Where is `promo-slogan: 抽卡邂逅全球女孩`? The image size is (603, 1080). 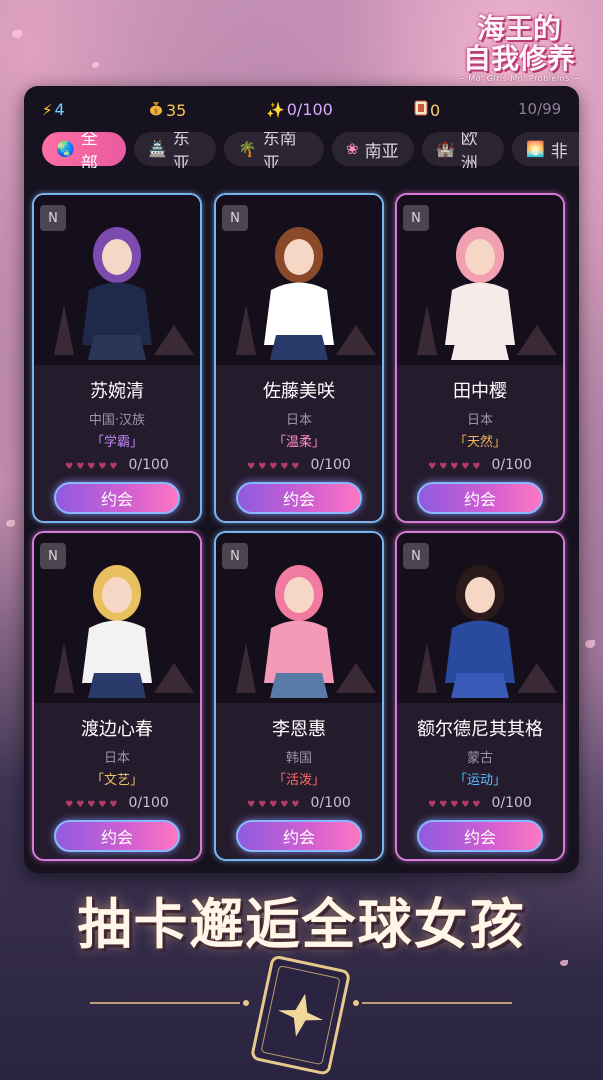
promo-slogan: 抽卡邂逅全球女孩 is located at coordinates (301, 924).